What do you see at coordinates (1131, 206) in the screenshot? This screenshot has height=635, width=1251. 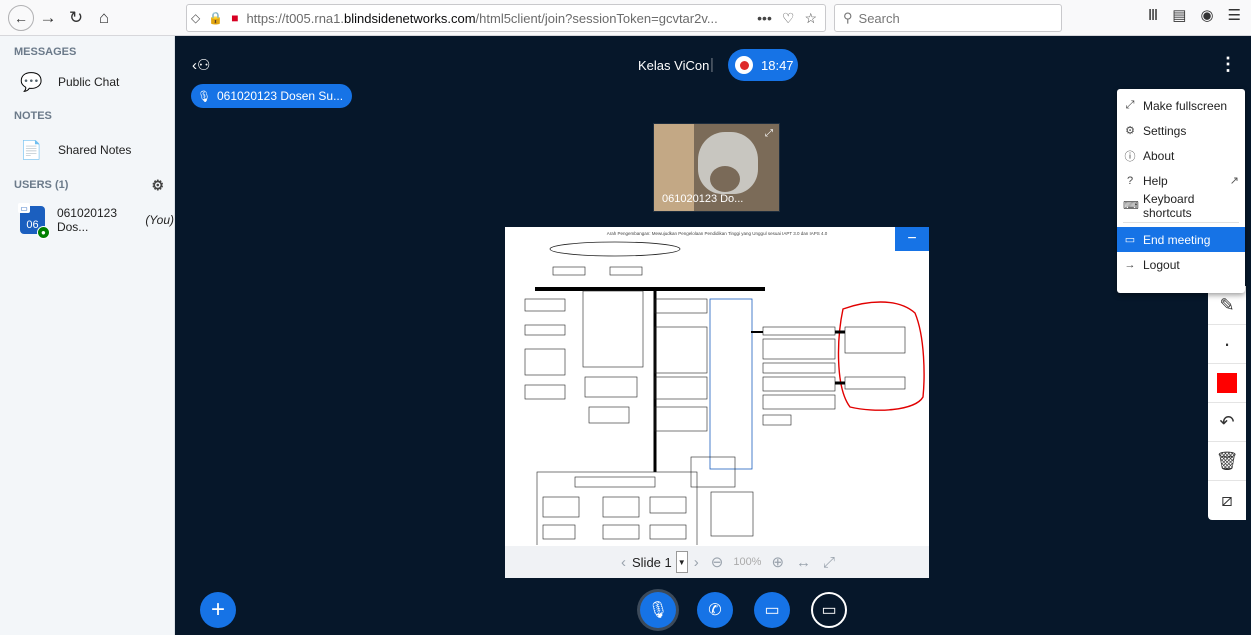 I see `keyboard-icon: ⌨` at bounding box center [1131, 206].